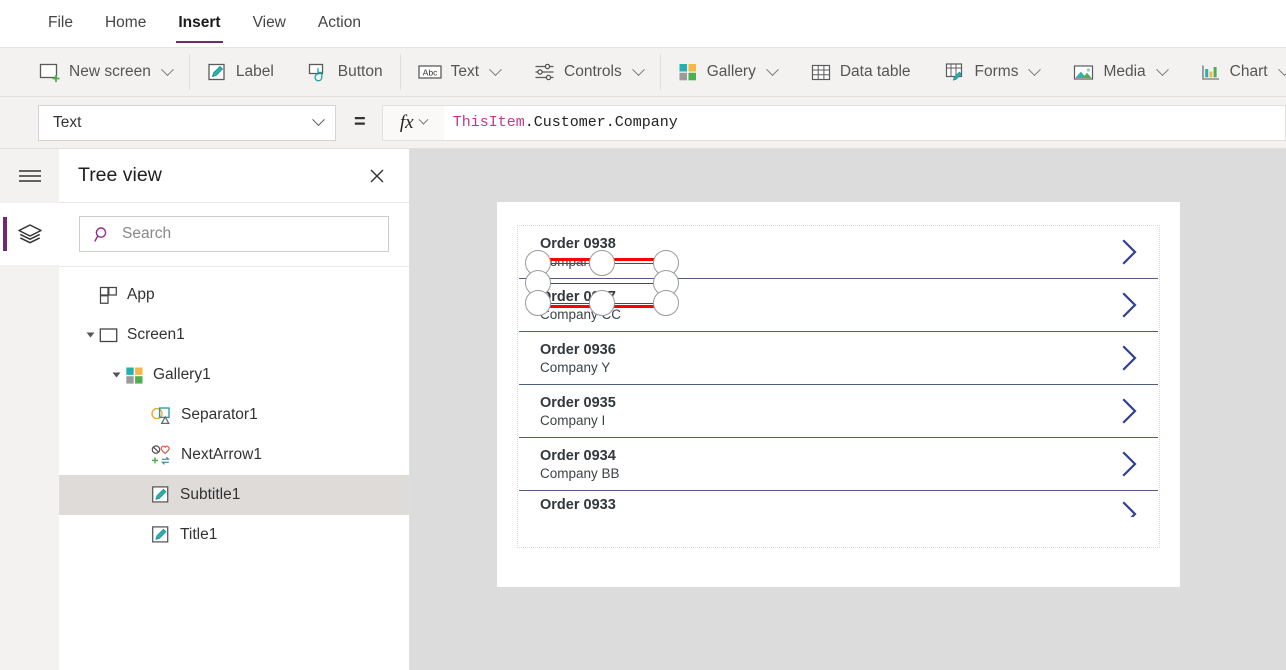 The height and width of the screenshot is (670, 1286). I want to click on gallery-item-title: Order 0934, so click(578, 455).